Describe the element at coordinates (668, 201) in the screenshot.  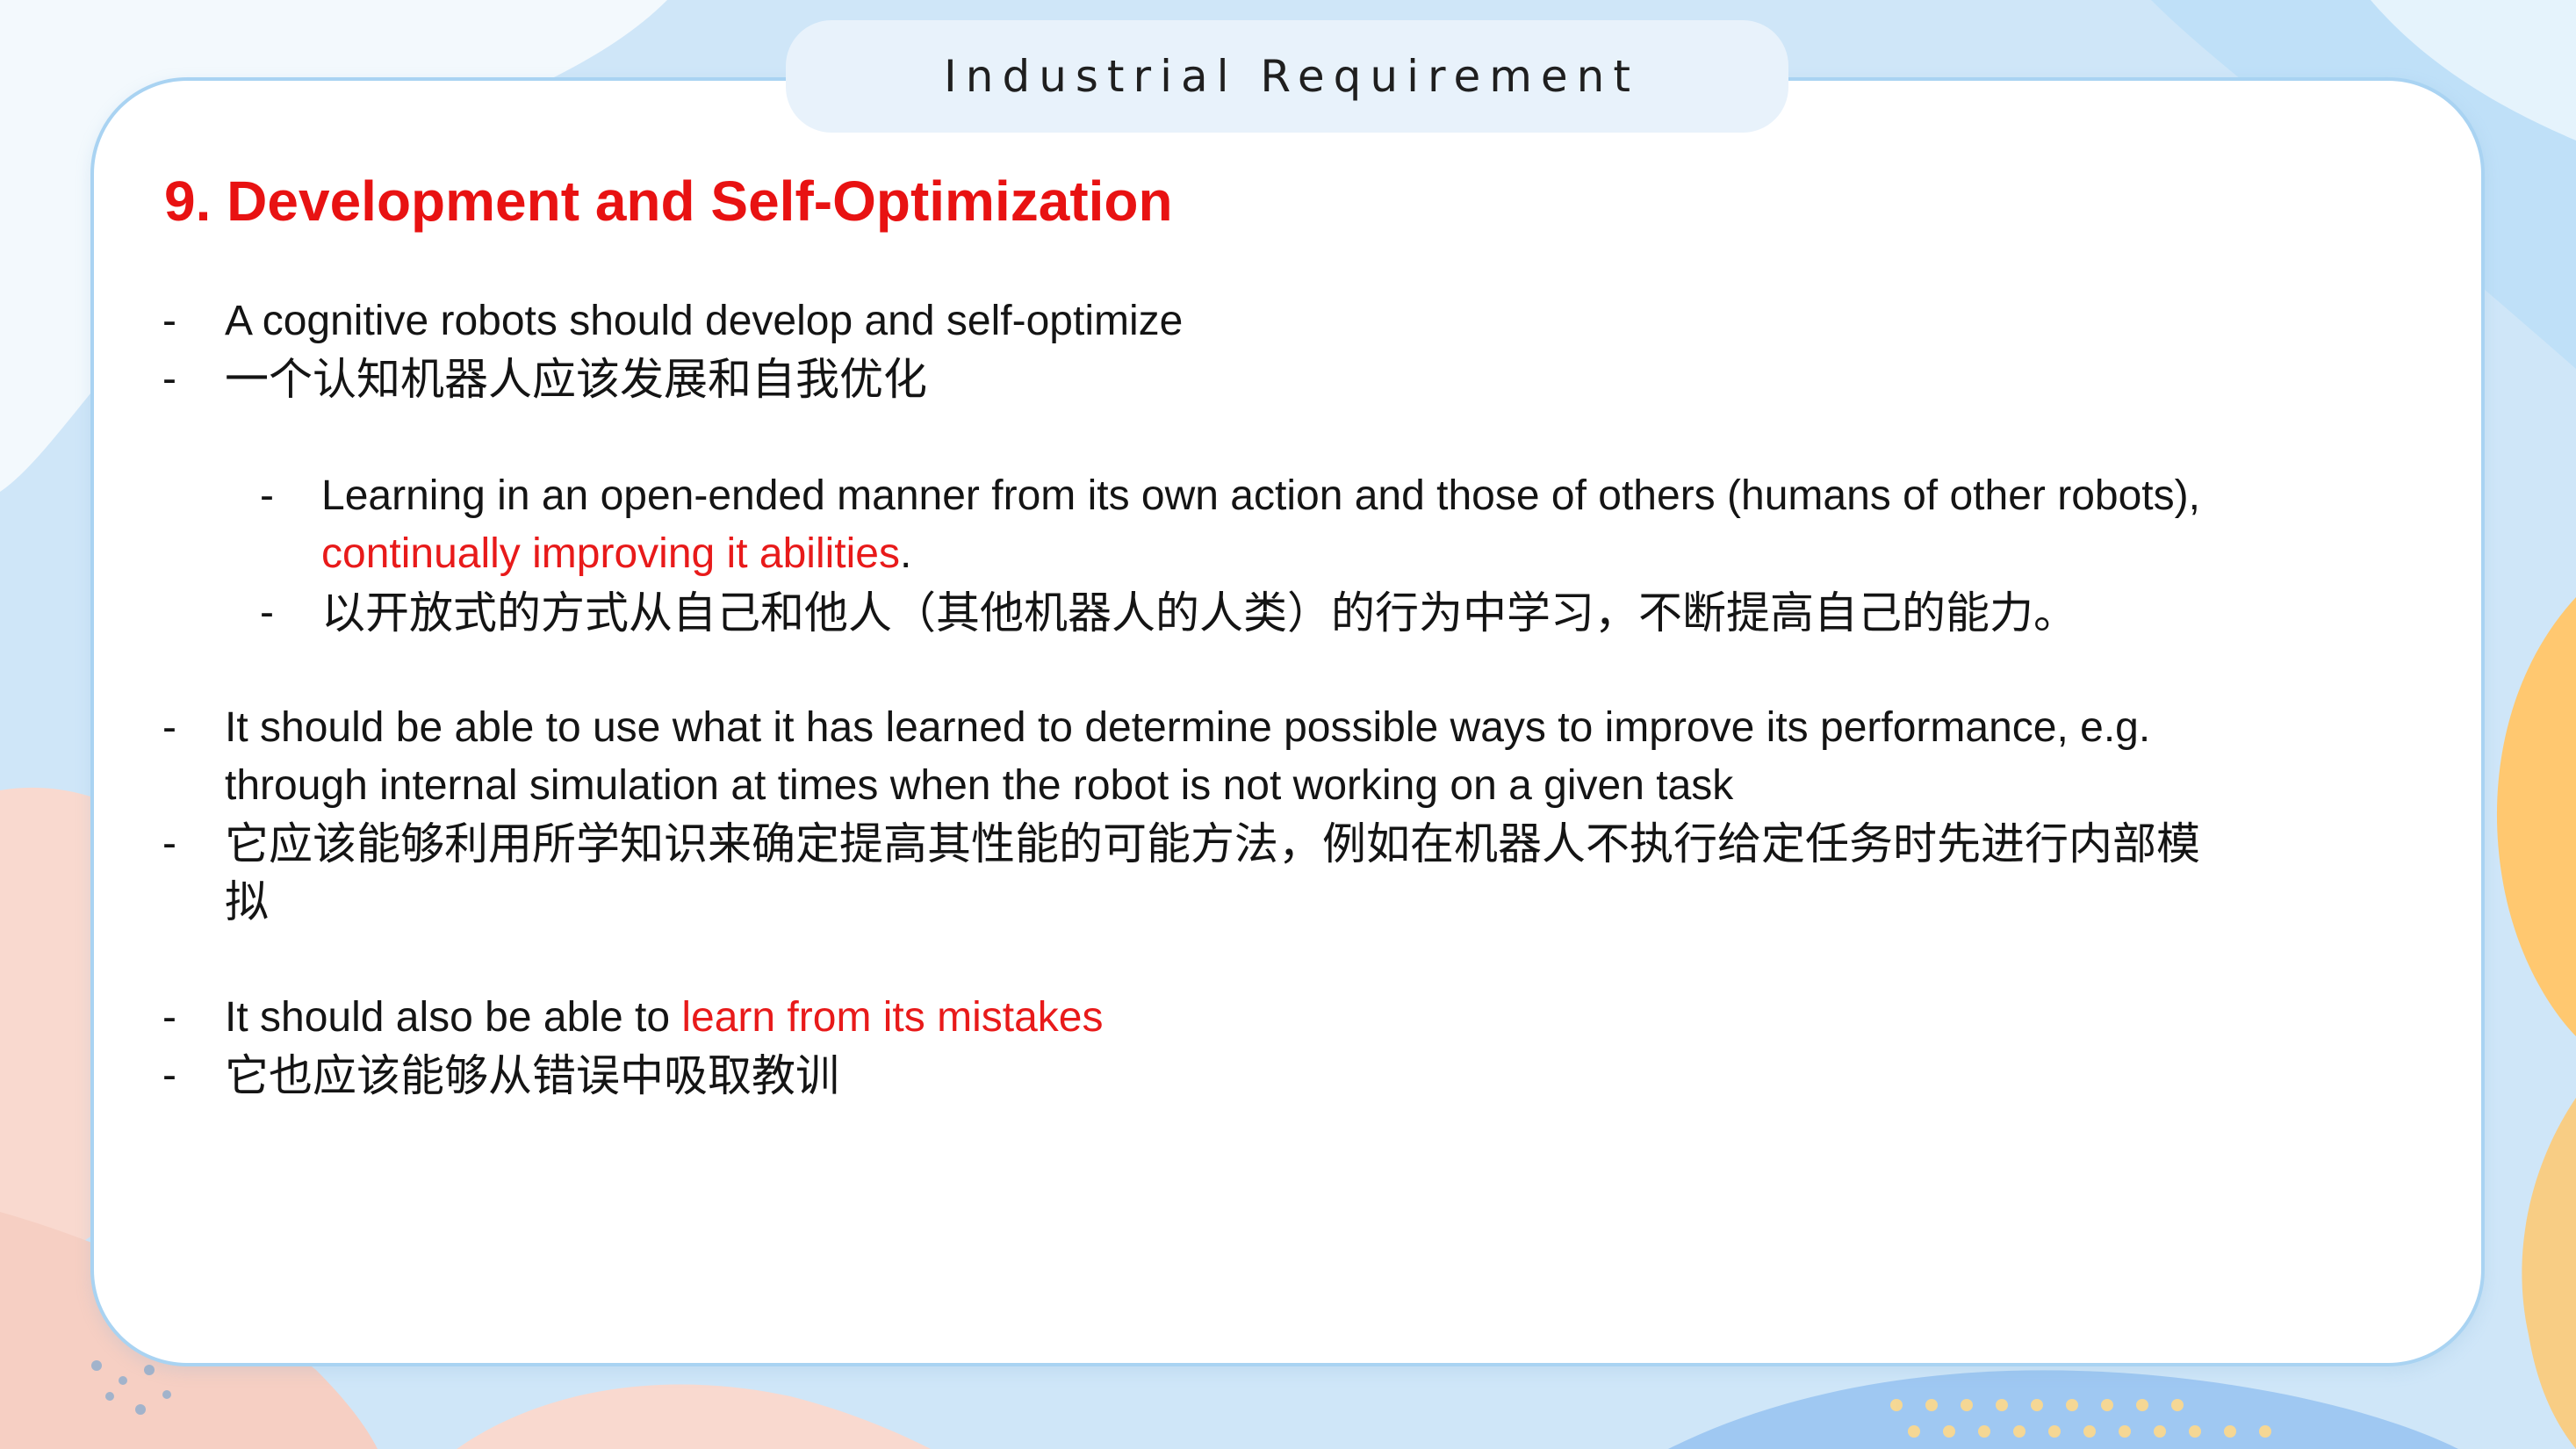
I see `slide-heading: 9. Development and Self-Optimization` at that location.